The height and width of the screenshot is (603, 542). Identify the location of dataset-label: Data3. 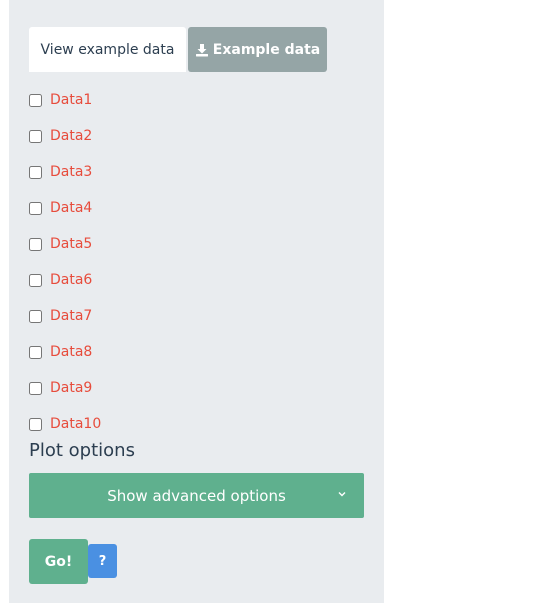
(71, 172).